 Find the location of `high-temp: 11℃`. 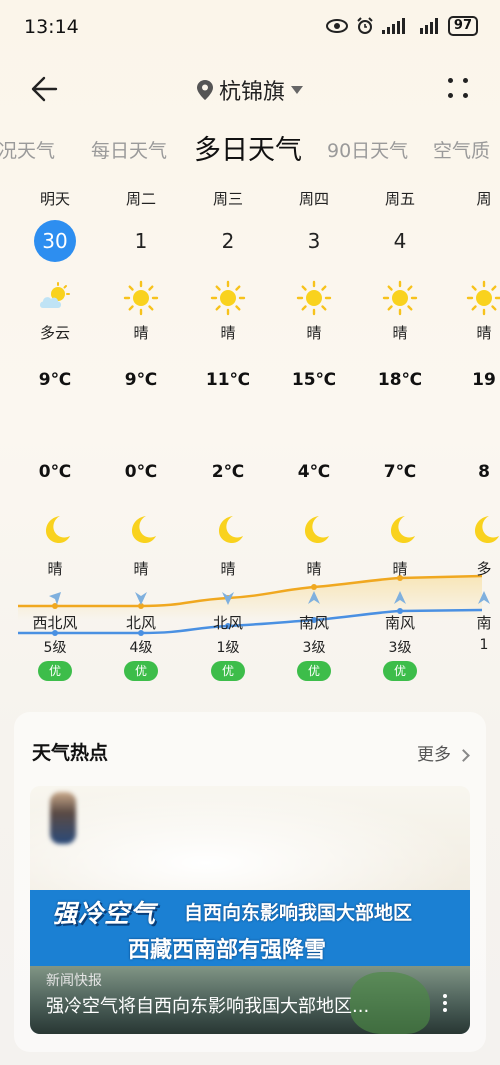

high-temp: 11℃ is located at coordinates (228, 380).